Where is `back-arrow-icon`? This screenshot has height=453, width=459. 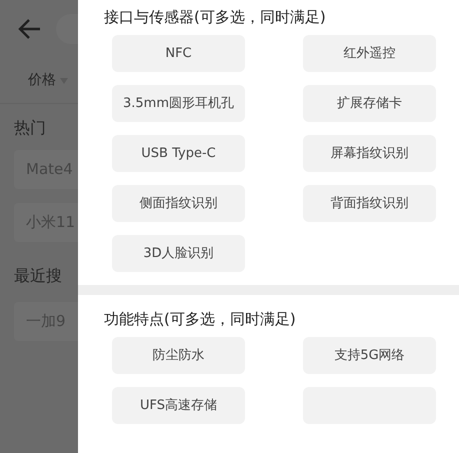 back-arrow-icon is located at coordinates (30, 29).